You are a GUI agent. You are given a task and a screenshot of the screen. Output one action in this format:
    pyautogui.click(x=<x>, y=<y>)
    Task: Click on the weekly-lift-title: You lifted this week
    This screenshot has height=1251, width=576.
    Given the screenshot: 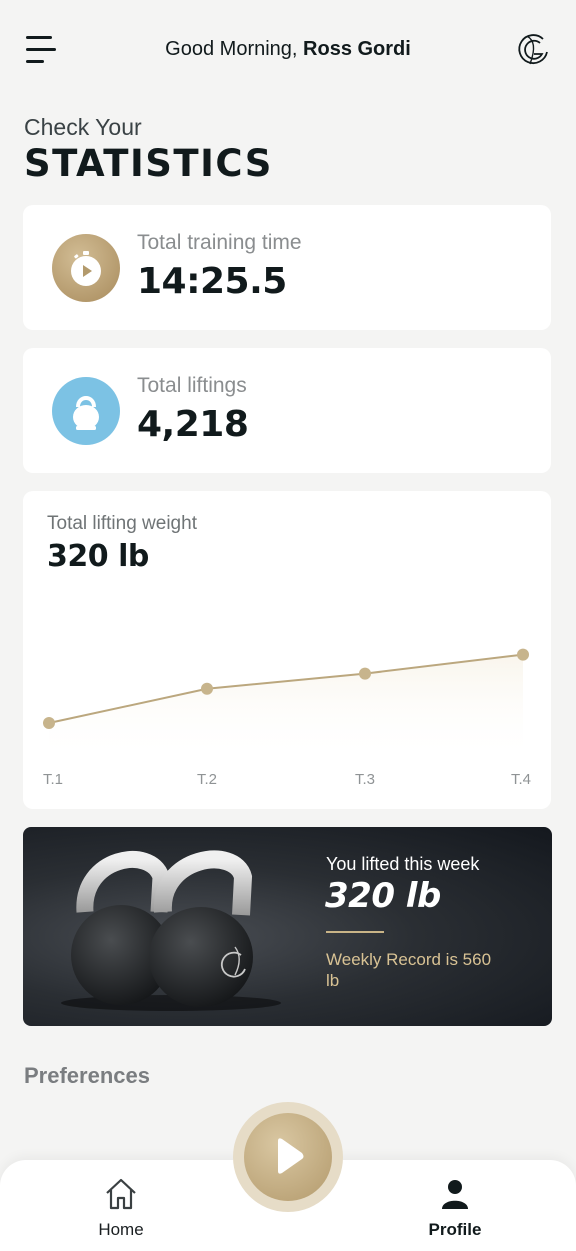 What is the action you would take?
    pyautogui.click(x=403, y=864)
    